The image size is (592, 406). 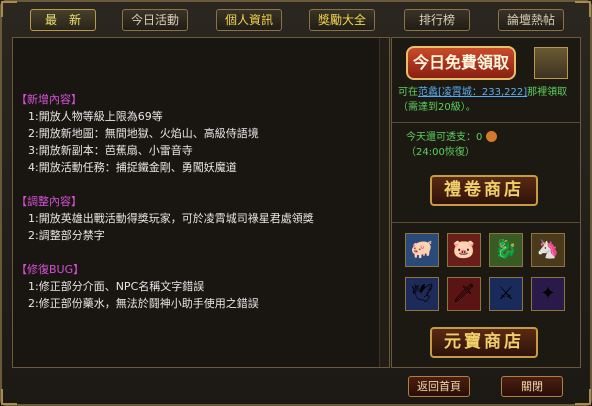 I want to click on shop-item: ⚔, so click(x=506, y=294).